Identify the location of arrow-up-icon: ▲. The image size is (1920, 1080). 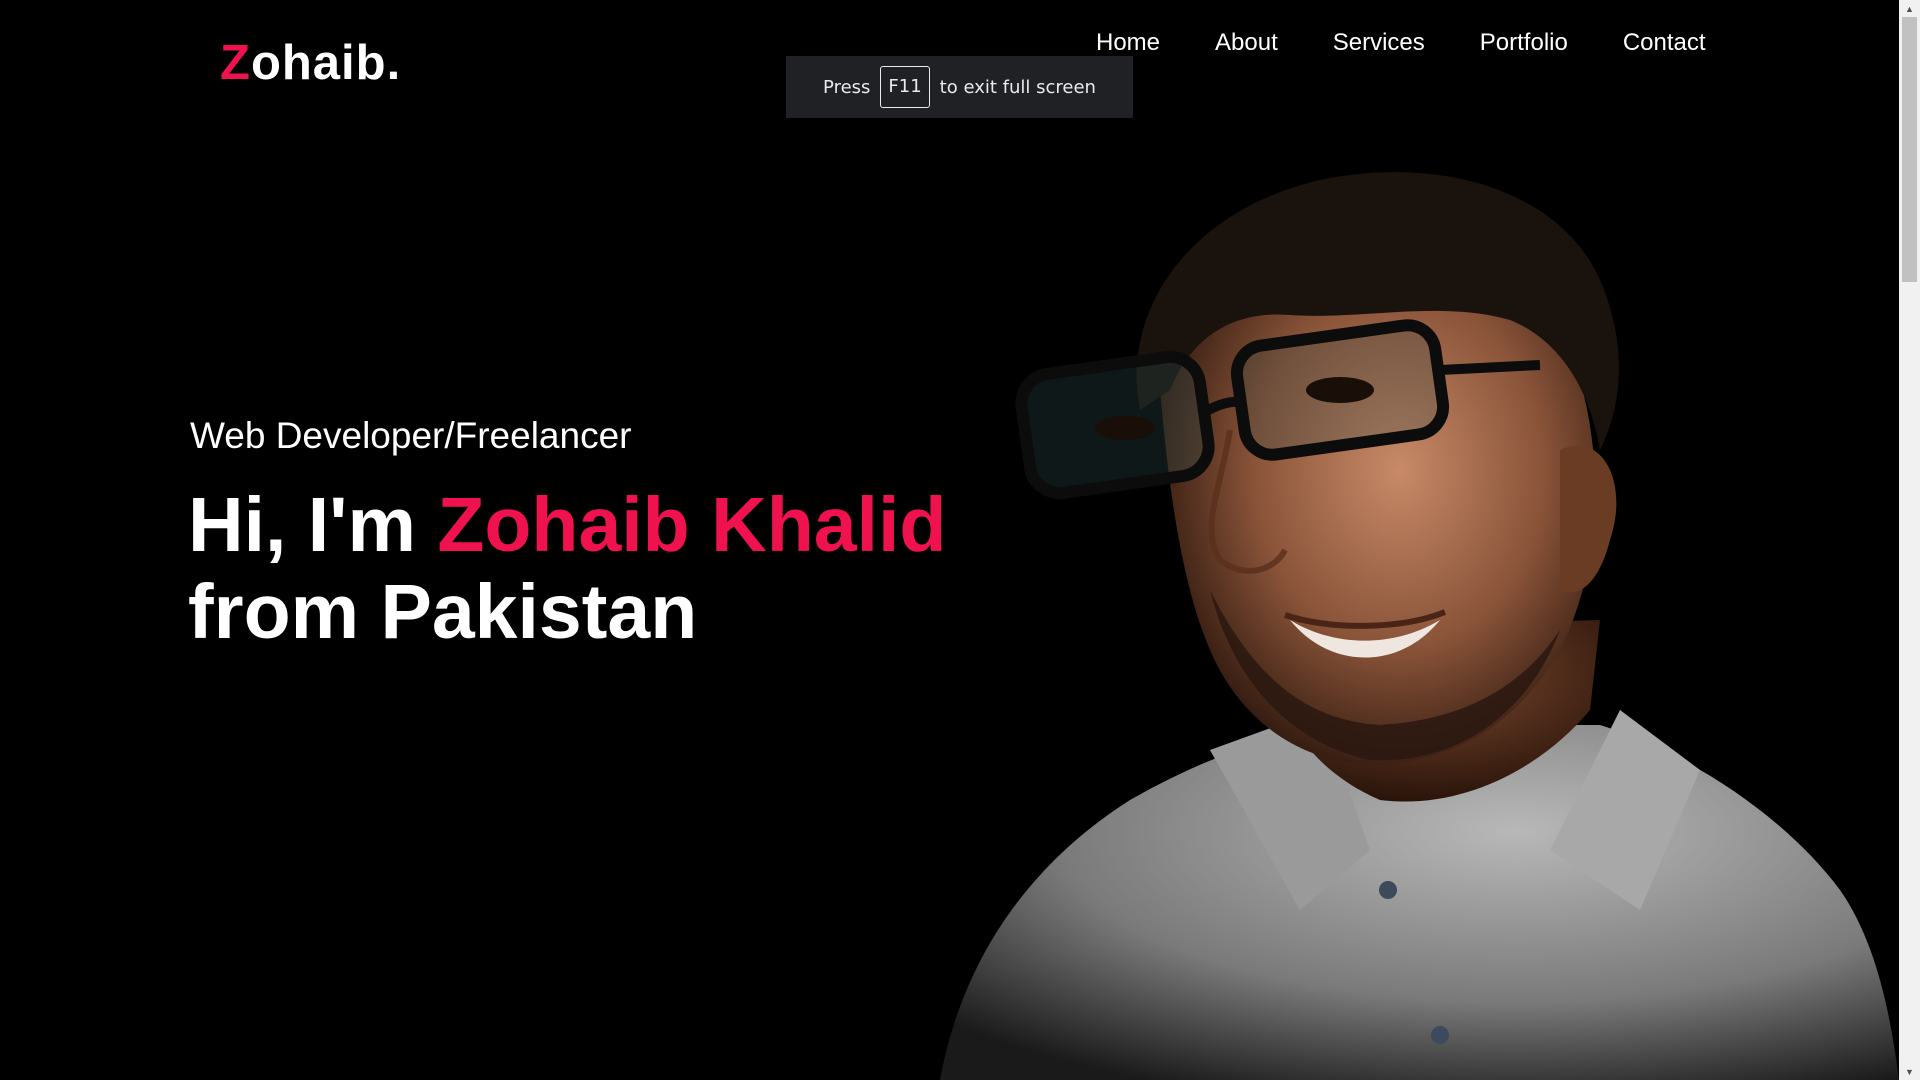
(1909, 8).